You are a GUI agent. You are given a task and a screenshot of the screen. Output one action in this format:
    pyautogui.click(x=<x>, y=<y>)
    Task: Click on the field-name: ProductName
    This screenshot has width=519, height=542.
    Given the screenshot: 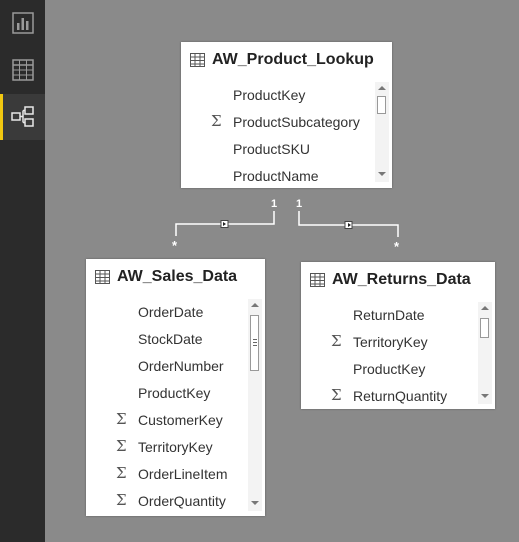 What is the action you would take?
    pyautogui.click(x=276, y=176)
    